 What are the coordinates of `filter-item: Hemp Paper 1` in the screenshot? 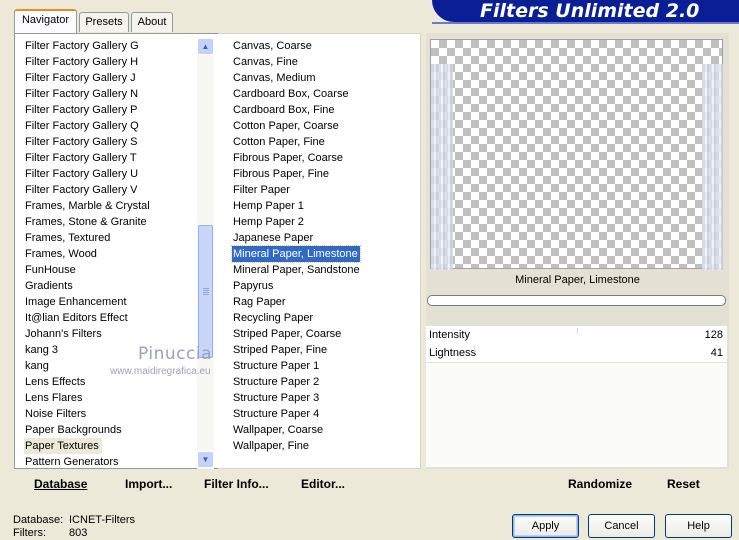 It's located at (325, 206).